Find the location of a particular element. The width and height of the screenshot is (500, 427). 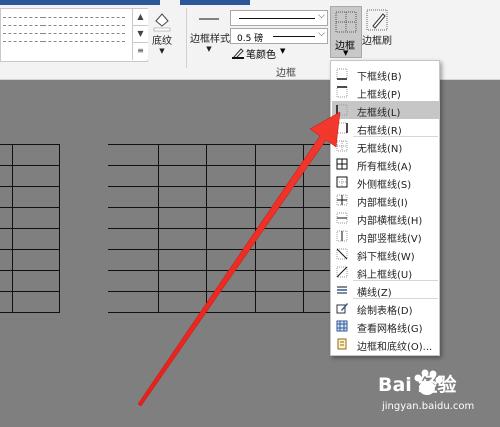

watermark-logo-text: Bai 经验 is located at coordinates (417, 385).